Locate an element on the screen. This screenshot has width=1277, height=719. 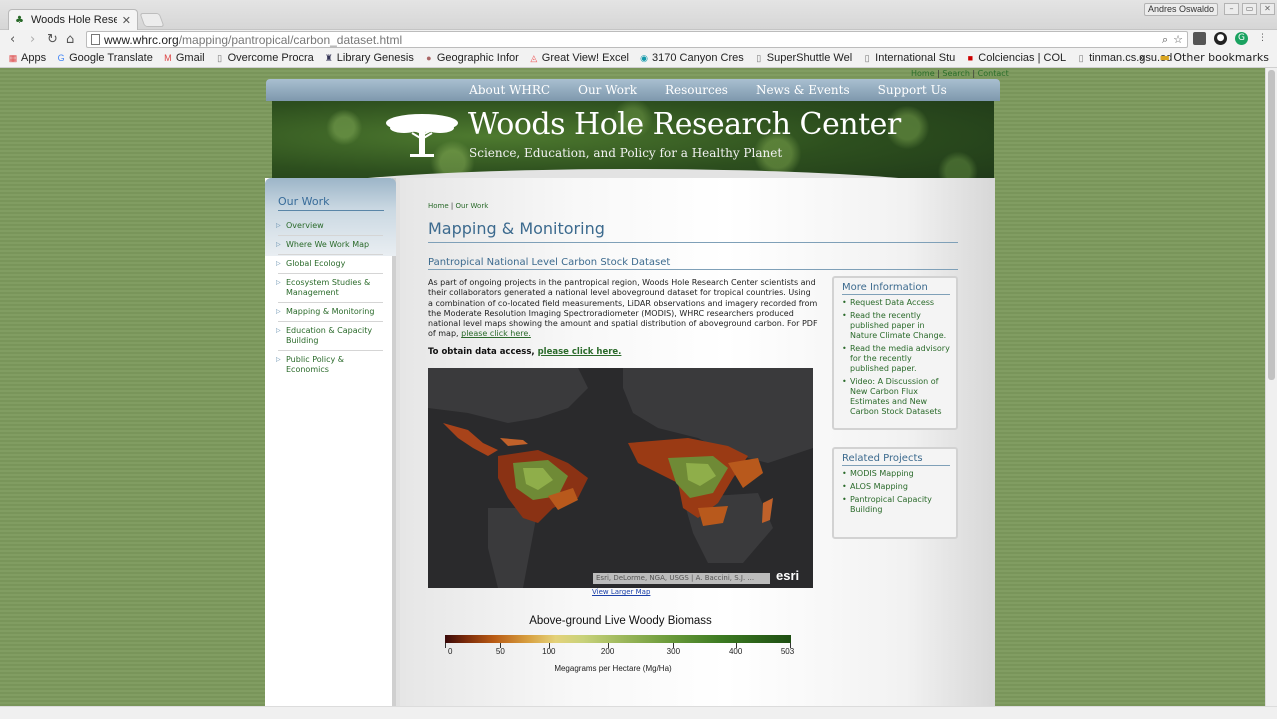
modis-mapping-link: MODIS Mapping is located at coordinates (896, 474).